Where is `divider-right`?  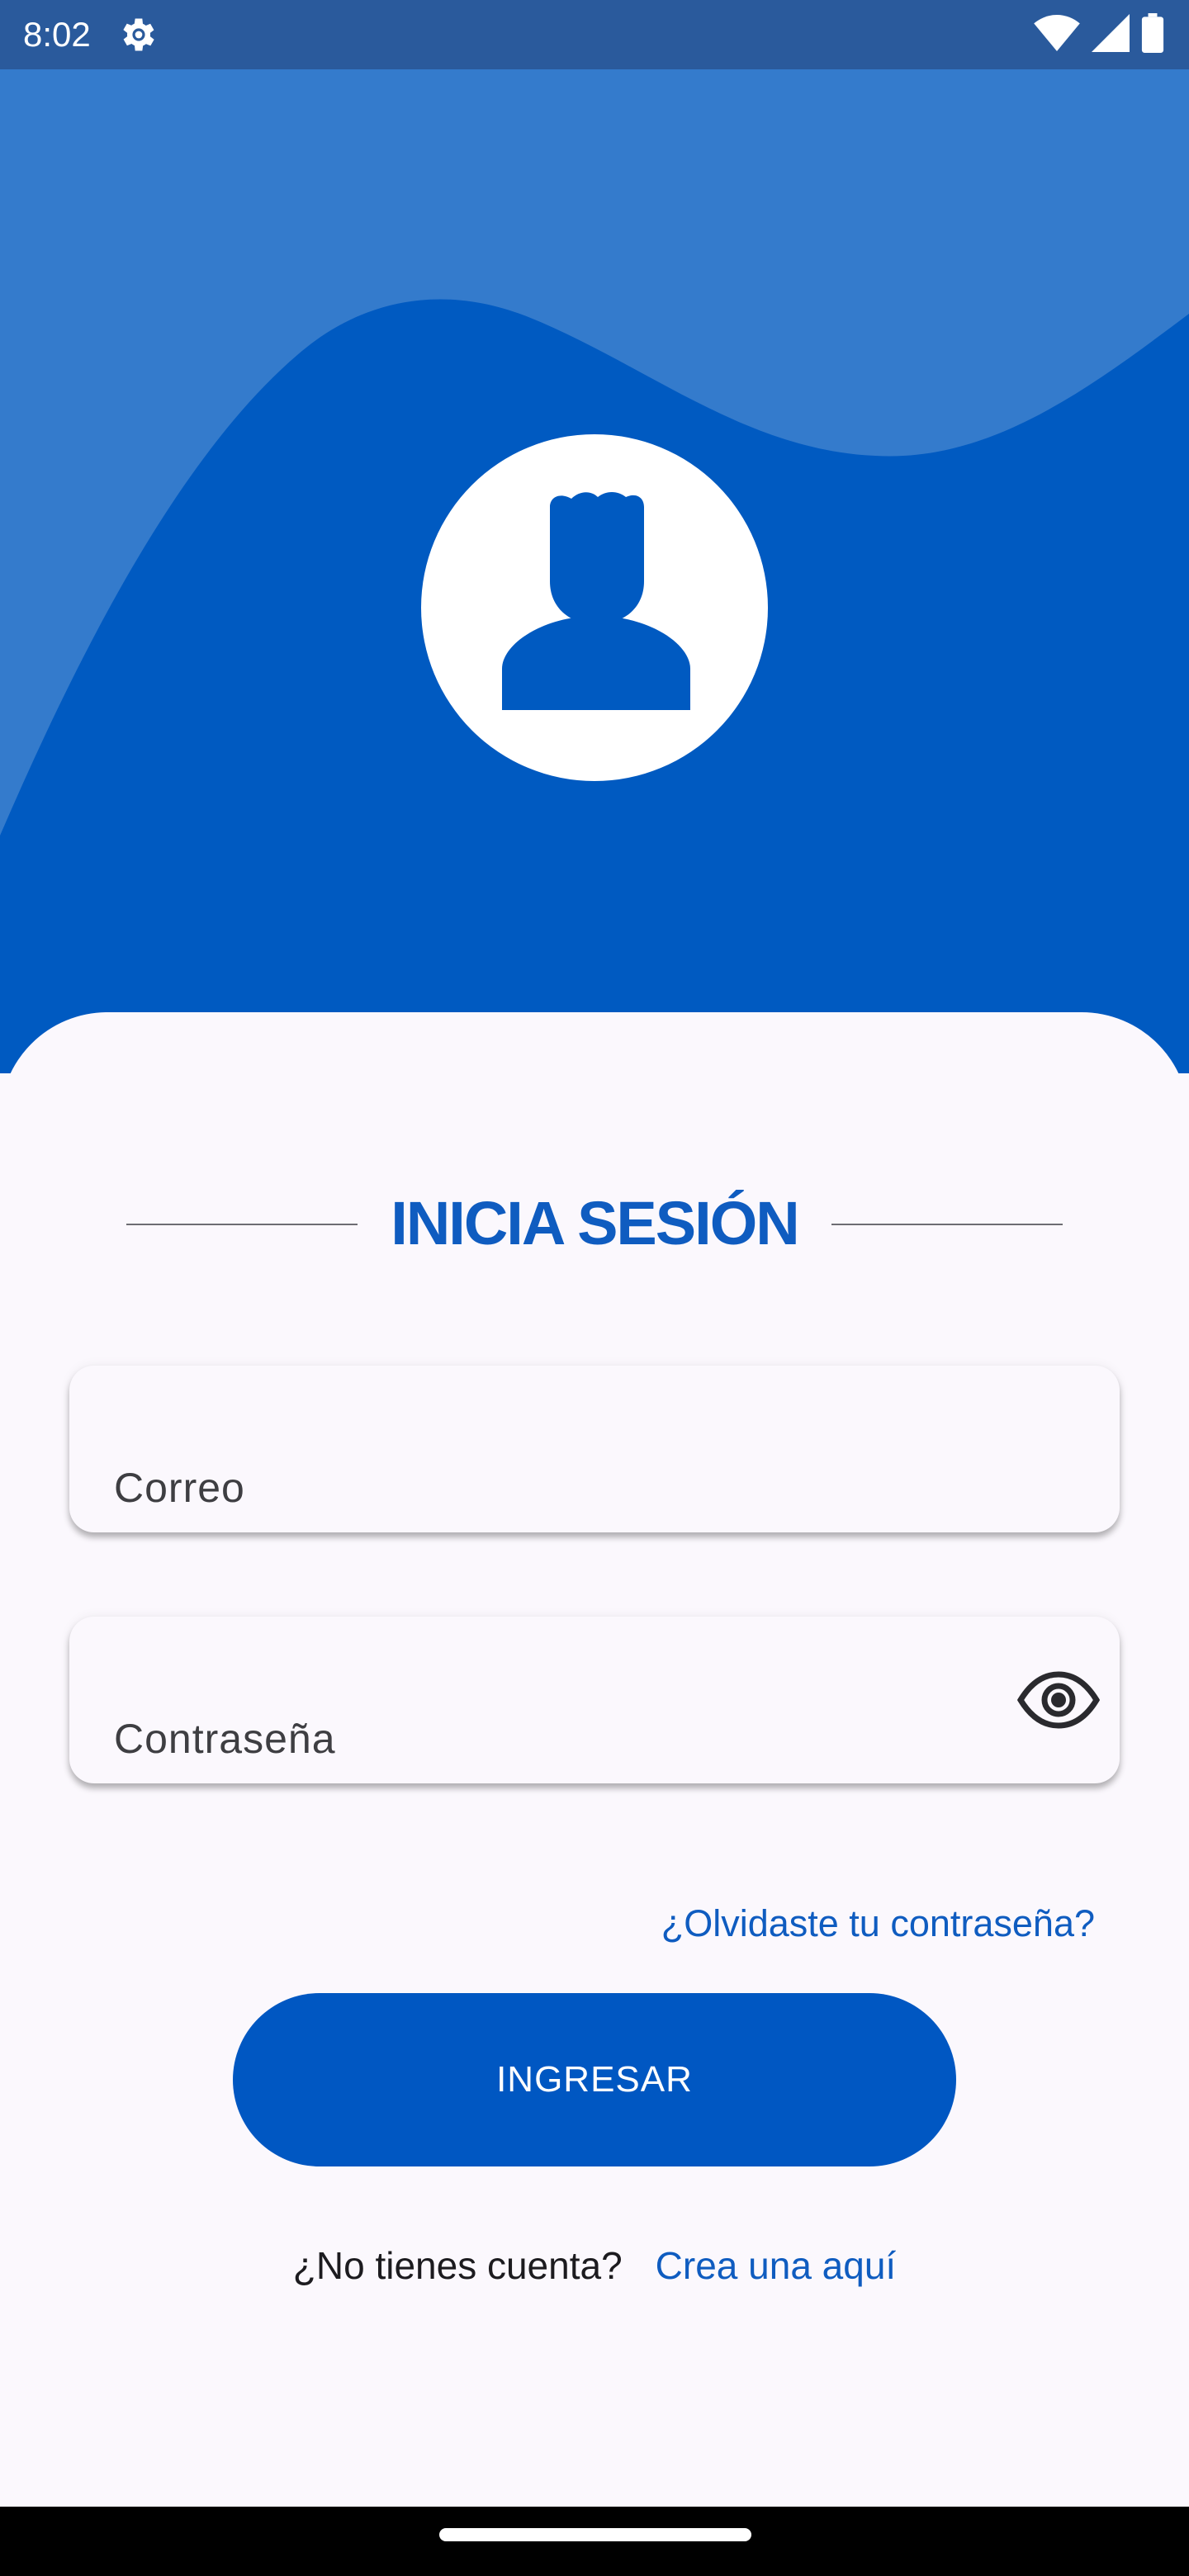
divider-right is located at coordinates (947, 1224).